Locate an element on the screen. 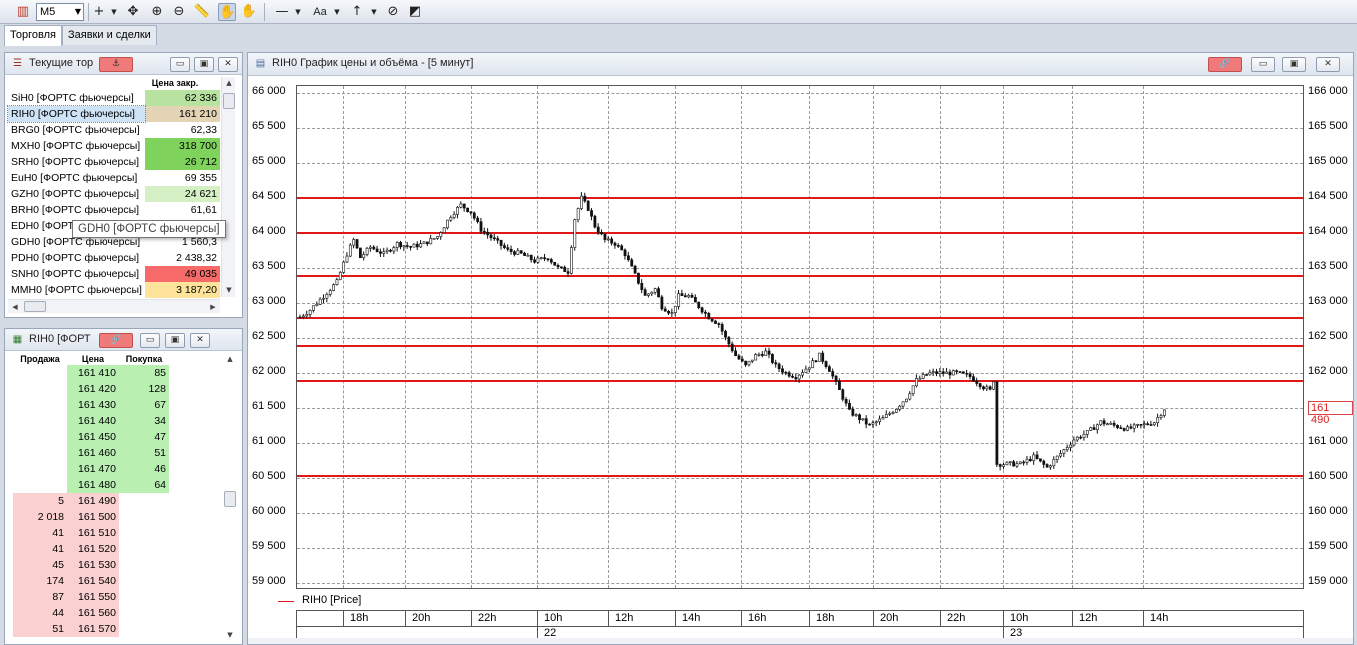 The image size is (1357, 645). orderbook-row: 161 450 47 is located at coordinates (91, 437).